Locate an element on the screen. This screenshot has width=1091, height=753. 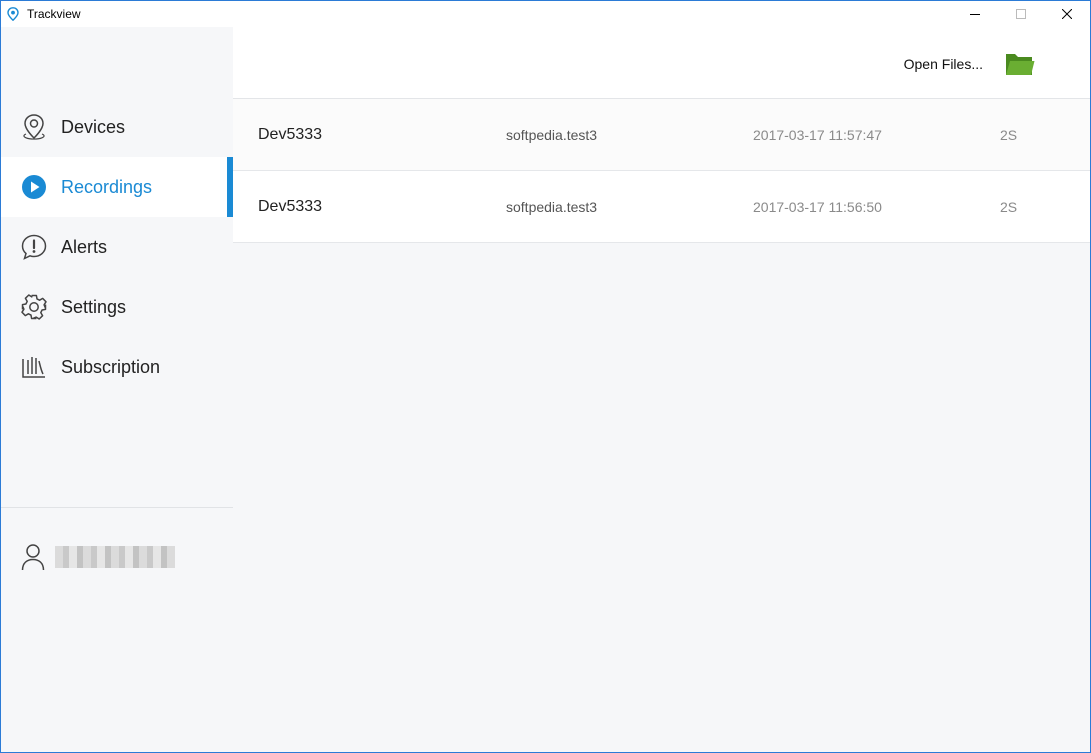
minimize-button is located at coordinates (975, 14).